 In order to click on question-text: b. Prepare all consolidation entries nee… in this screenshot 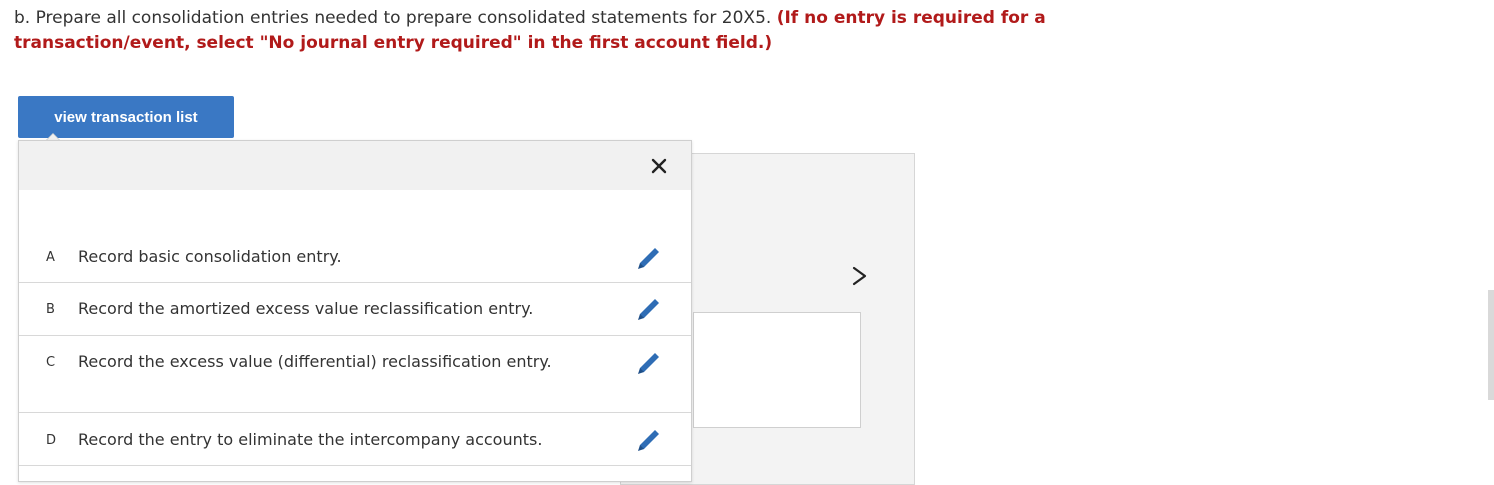, I will do `click(393, 18)`.